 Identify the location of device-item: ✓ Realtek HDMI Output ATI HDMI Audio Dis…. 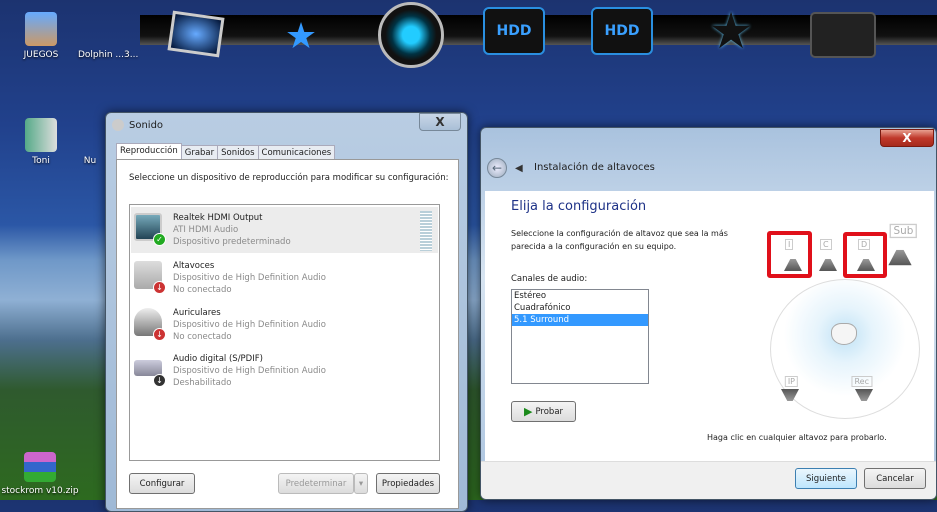
(284, 230).